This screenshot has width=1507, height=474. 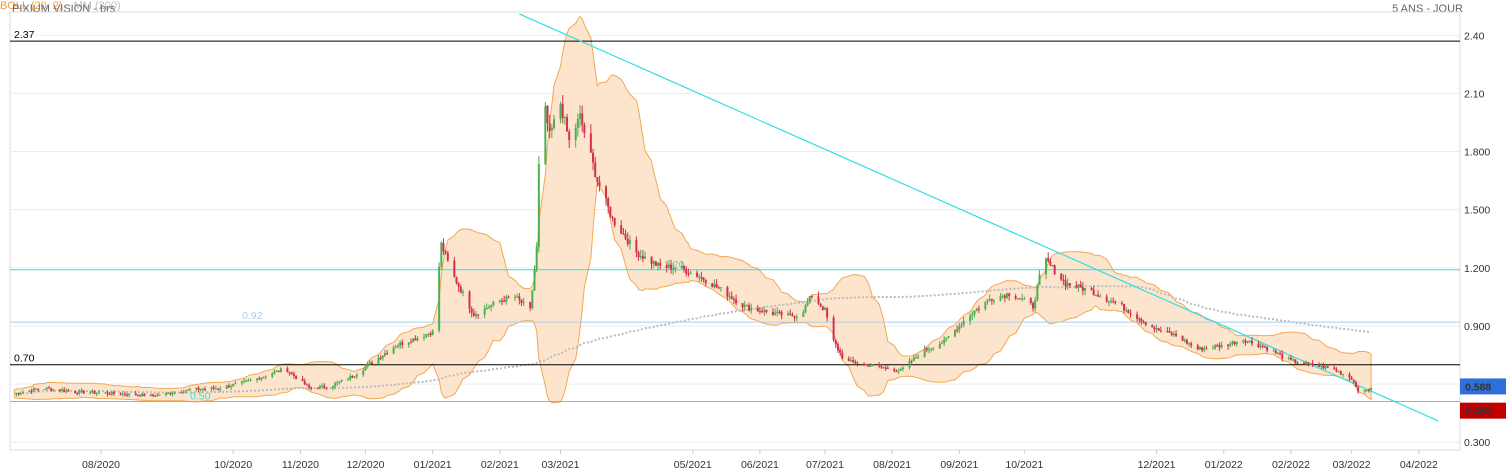 What do you see at coordinates (959, 465) in the screenshot?
I see `x-tick-label: 09/2021` at bounding box center [959, 465].